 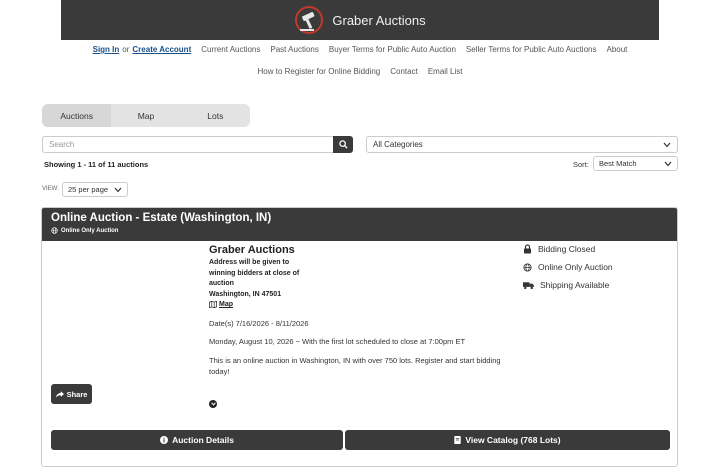 I want to click on nav-seller-terms: Seller Terms for Public Auto Auctions, so click(x=531, y=49).